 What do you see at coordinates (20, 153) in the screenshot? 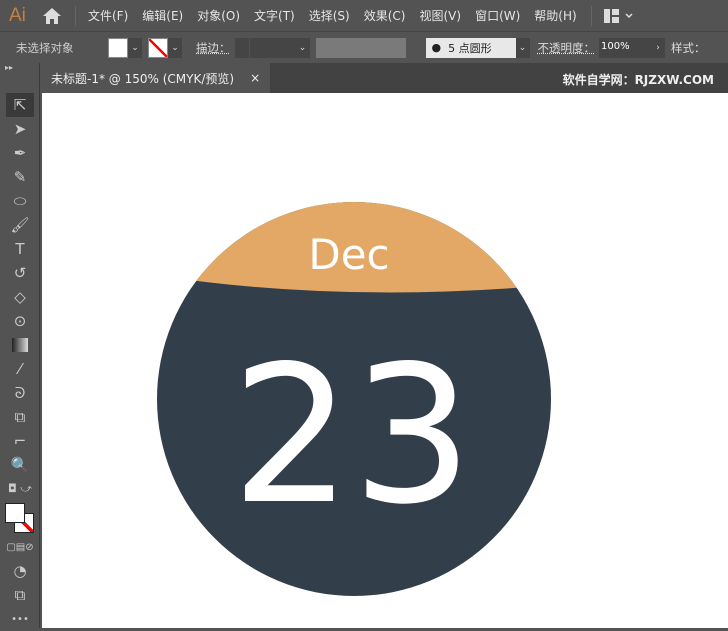
I see `pen-tool-icon: ✒` at bounding box center [20, 153].